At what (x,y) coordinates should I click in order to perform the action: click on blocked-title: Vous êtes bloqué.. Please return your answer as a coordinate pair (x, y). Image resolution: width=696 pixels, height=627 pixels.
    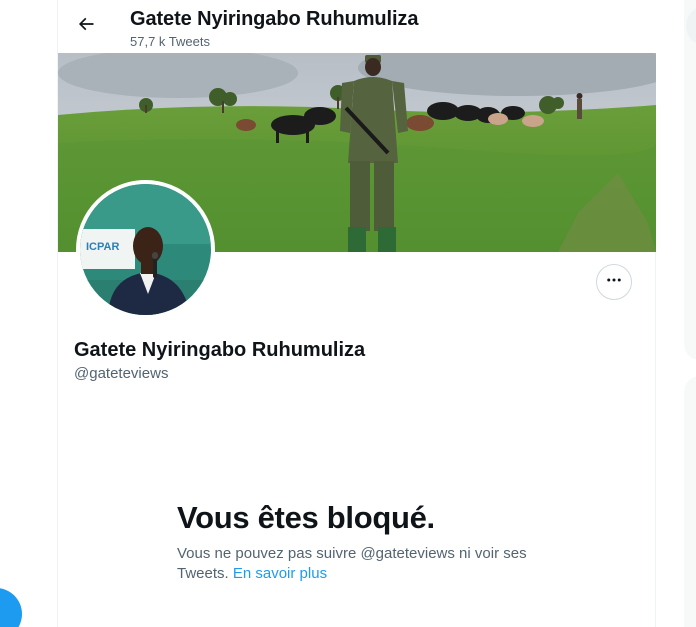
    Looking at the image, I should click on (306, 517).